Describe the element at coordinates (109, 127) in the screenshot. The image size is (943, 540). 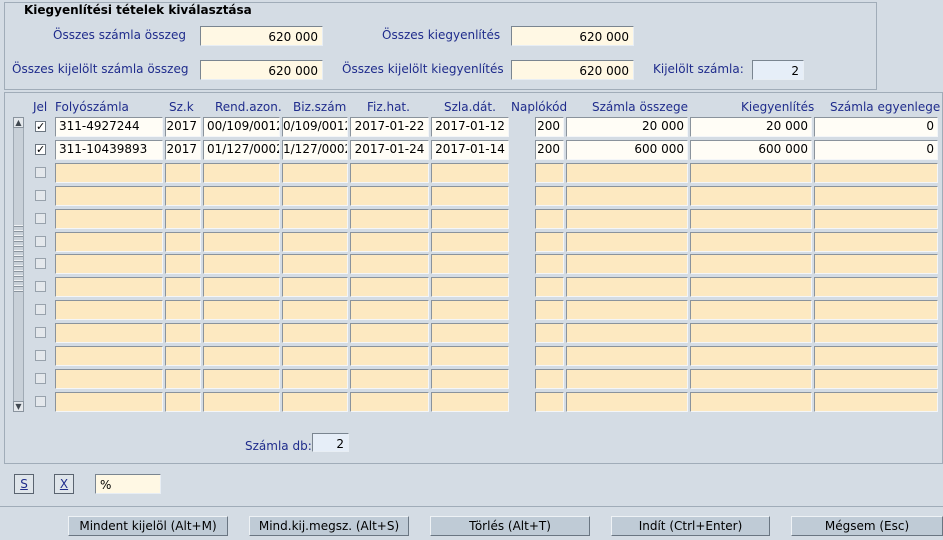
I see `cell-folyoszamla: 311-4927244` at that location.